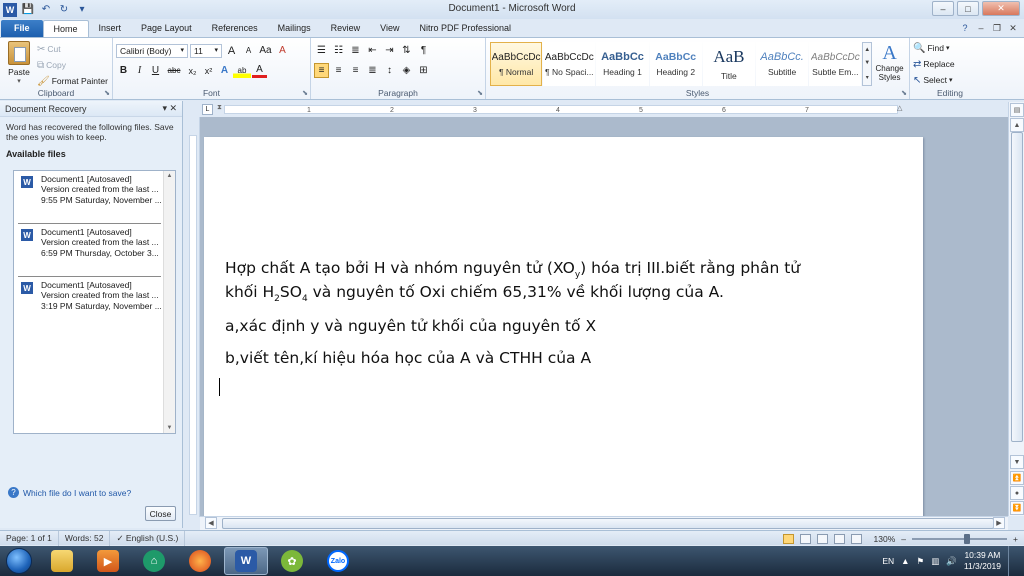 This screenshot has height=576, width=1024. Describe the element at coordinates (1013, 28) in the screenshot. I see `doc-close-icon: ✕` at that location.